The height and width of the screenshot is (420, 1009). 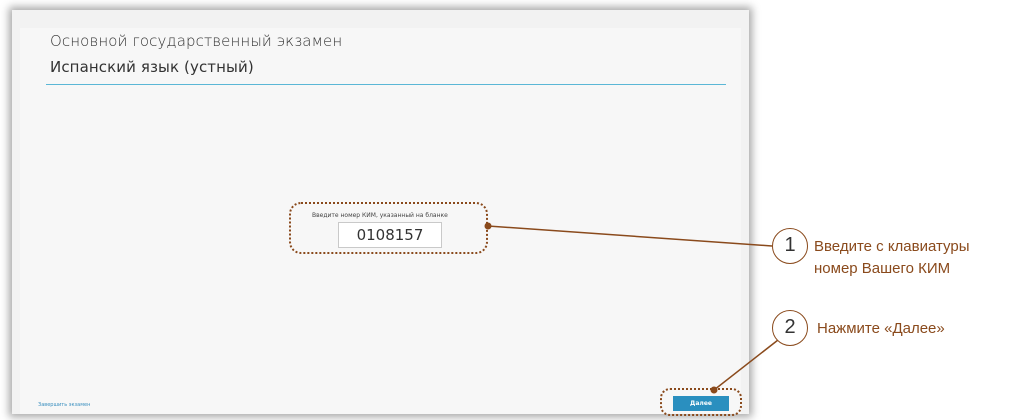 What do you see at coordinates (881, 328) in the screenshot?
I see `step2-instruction: Нажмите «Далее»` at bounding box center [881, 328].